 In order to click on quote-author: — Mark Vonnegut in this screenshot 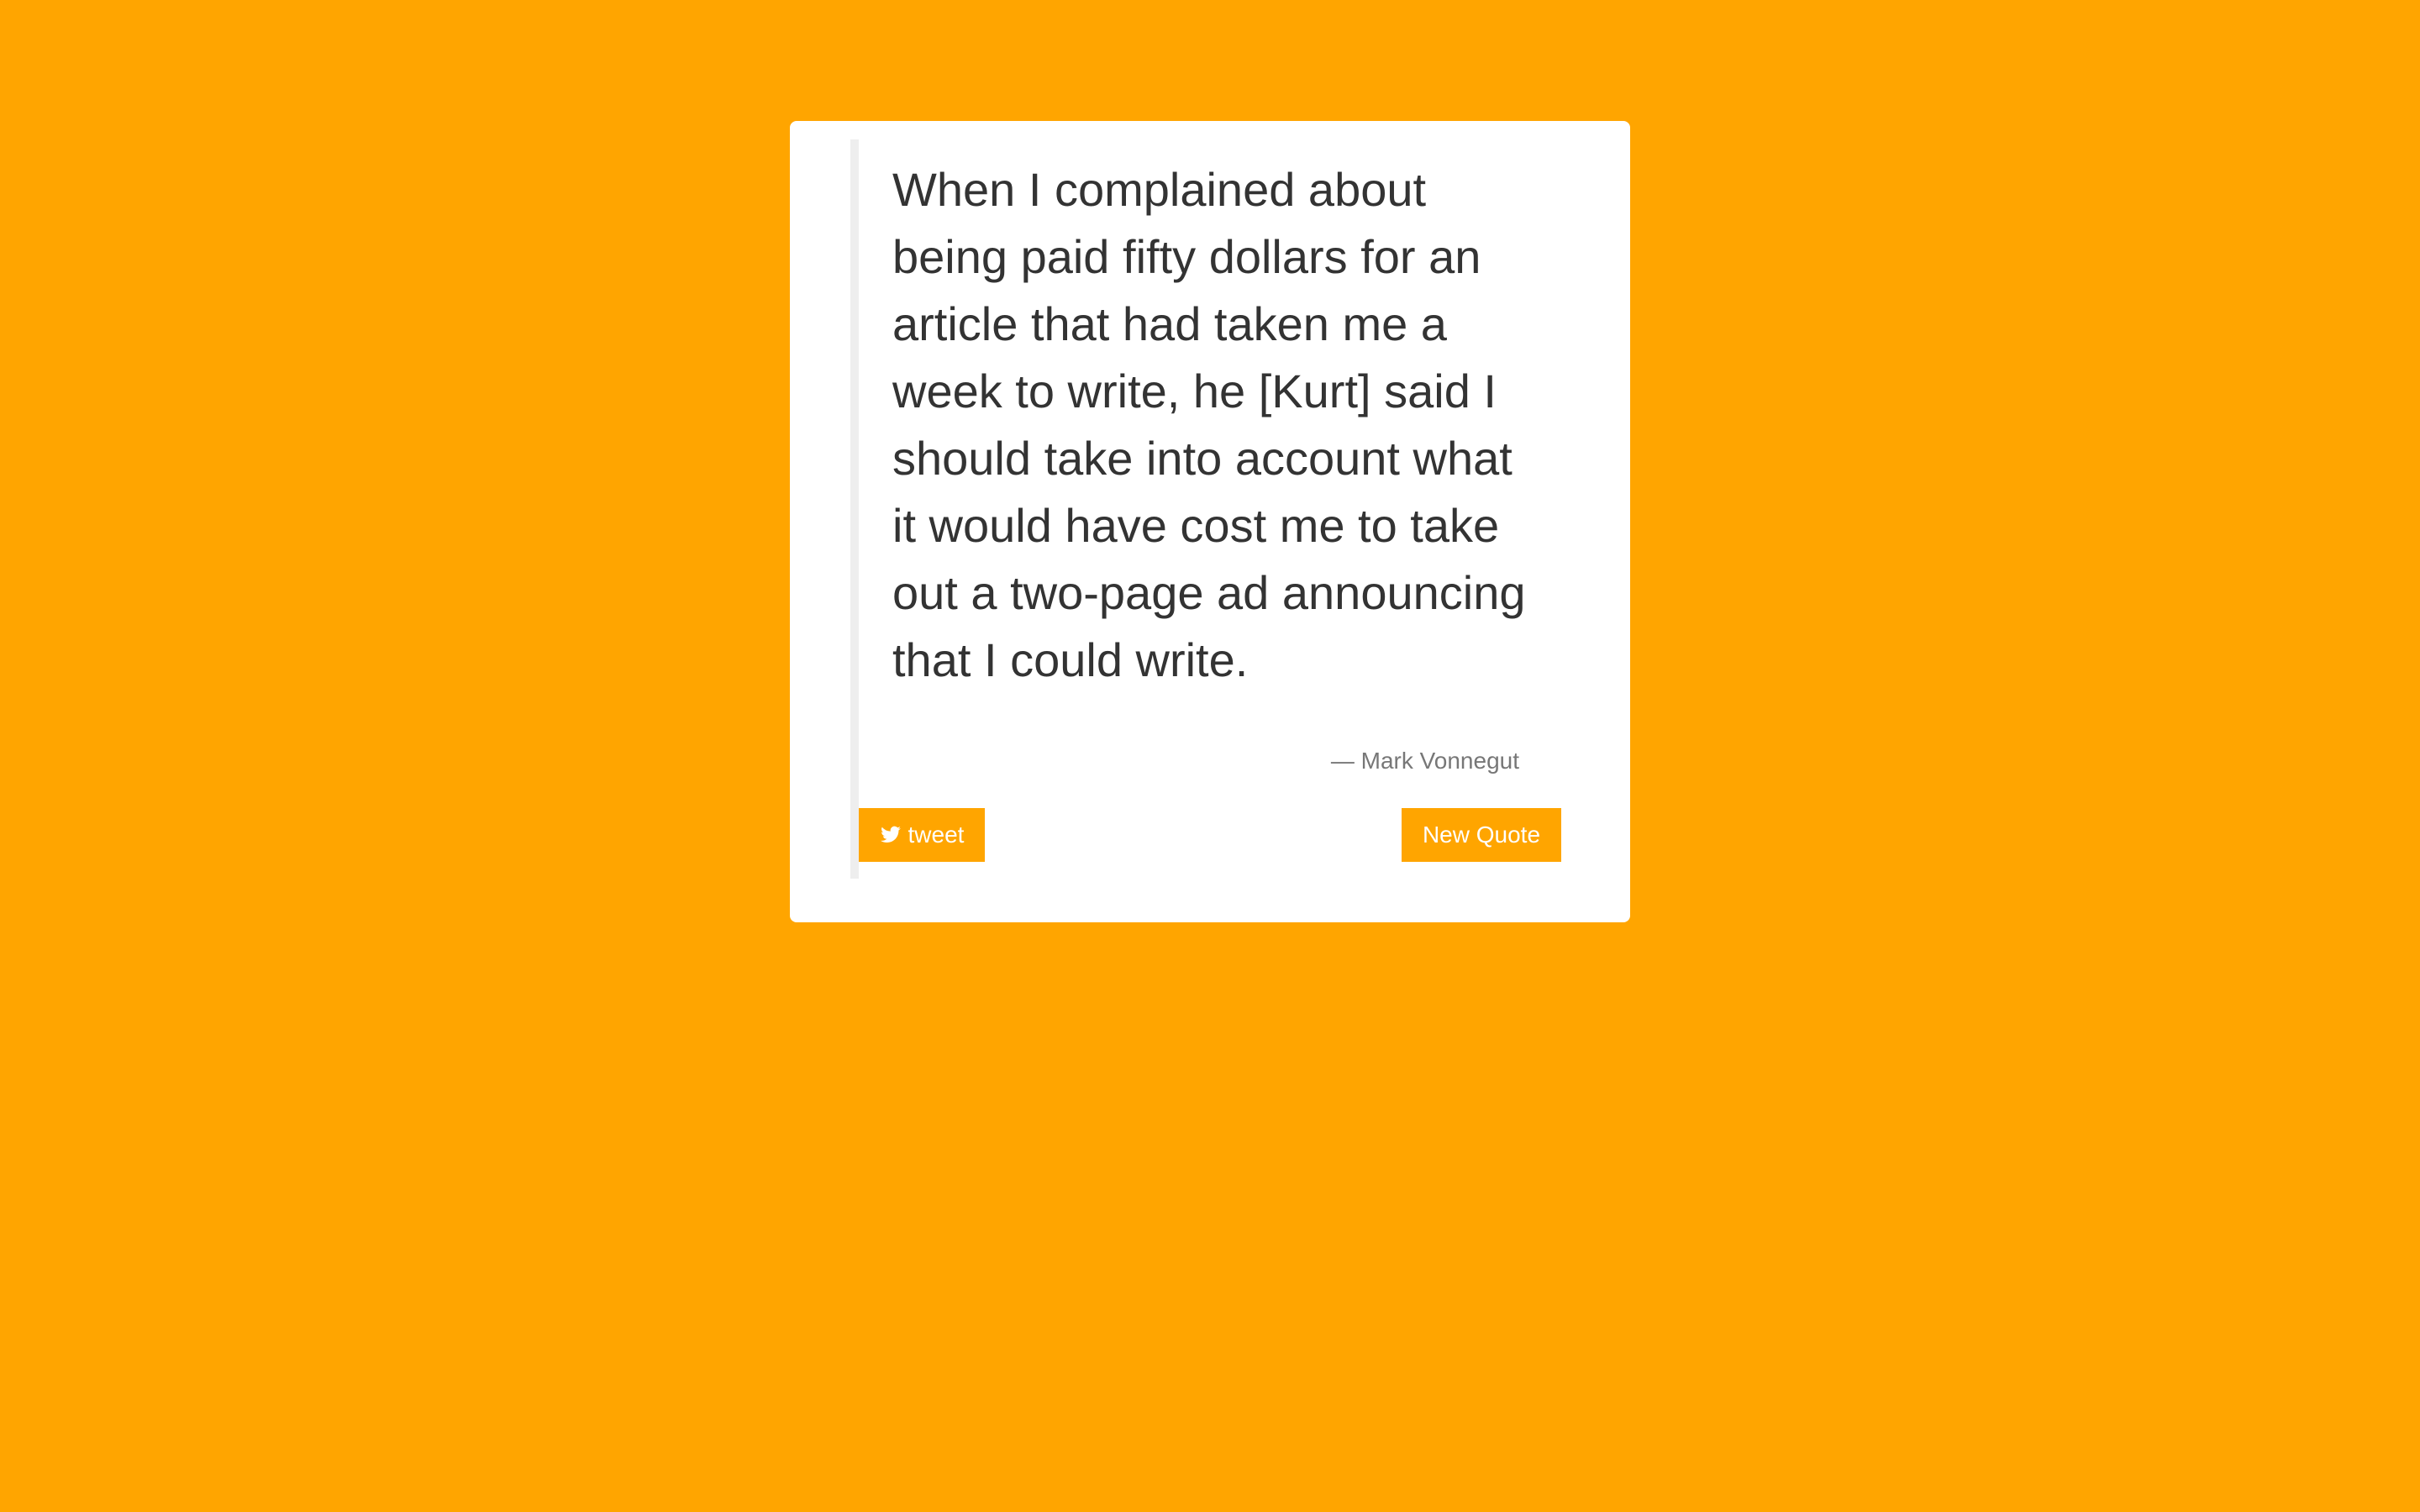, I will do `click(1424, 761)`.